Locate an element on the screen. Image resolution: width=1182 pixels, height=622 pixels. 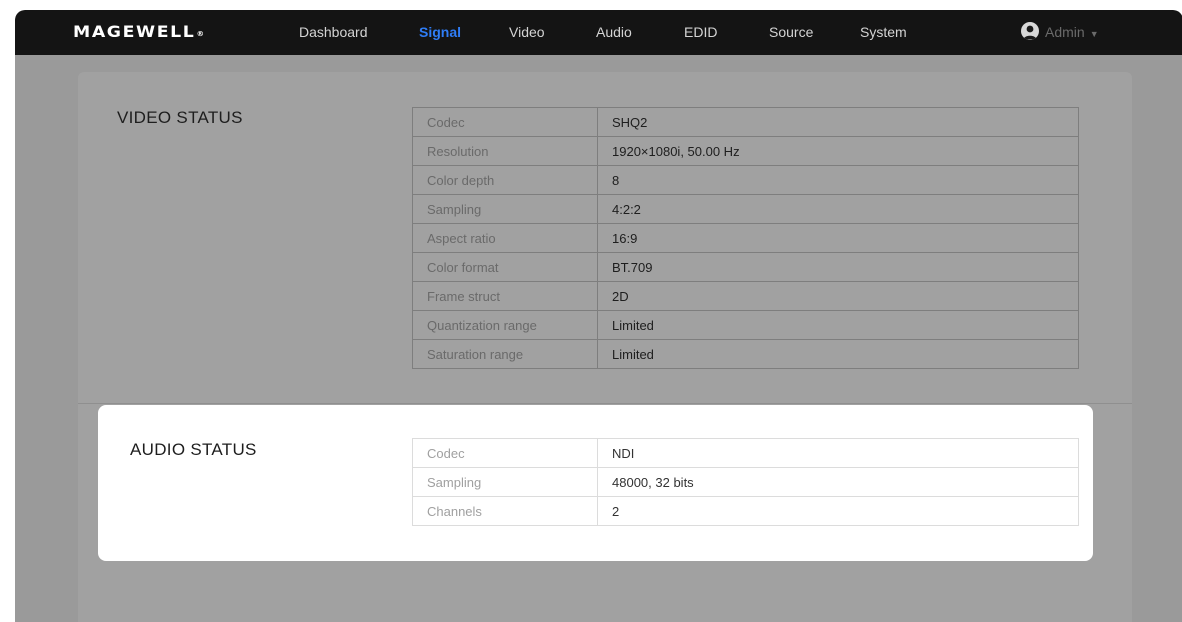
table-row: Sampling 48000, 32 bits is located at coordinates (745, 482).